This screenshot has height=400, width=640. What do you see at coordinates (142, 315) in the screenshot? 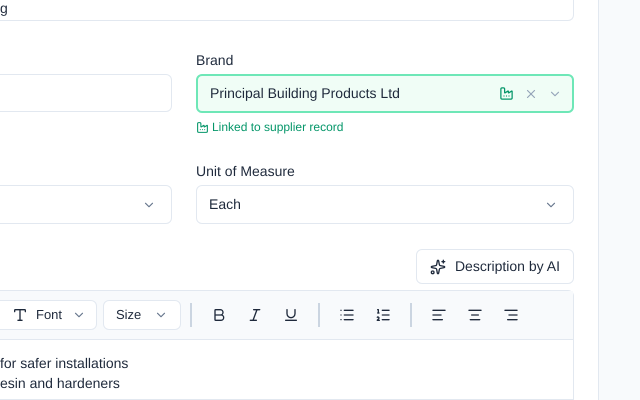
I see `size-dropdown: Size` at bounding box center [142, 315].